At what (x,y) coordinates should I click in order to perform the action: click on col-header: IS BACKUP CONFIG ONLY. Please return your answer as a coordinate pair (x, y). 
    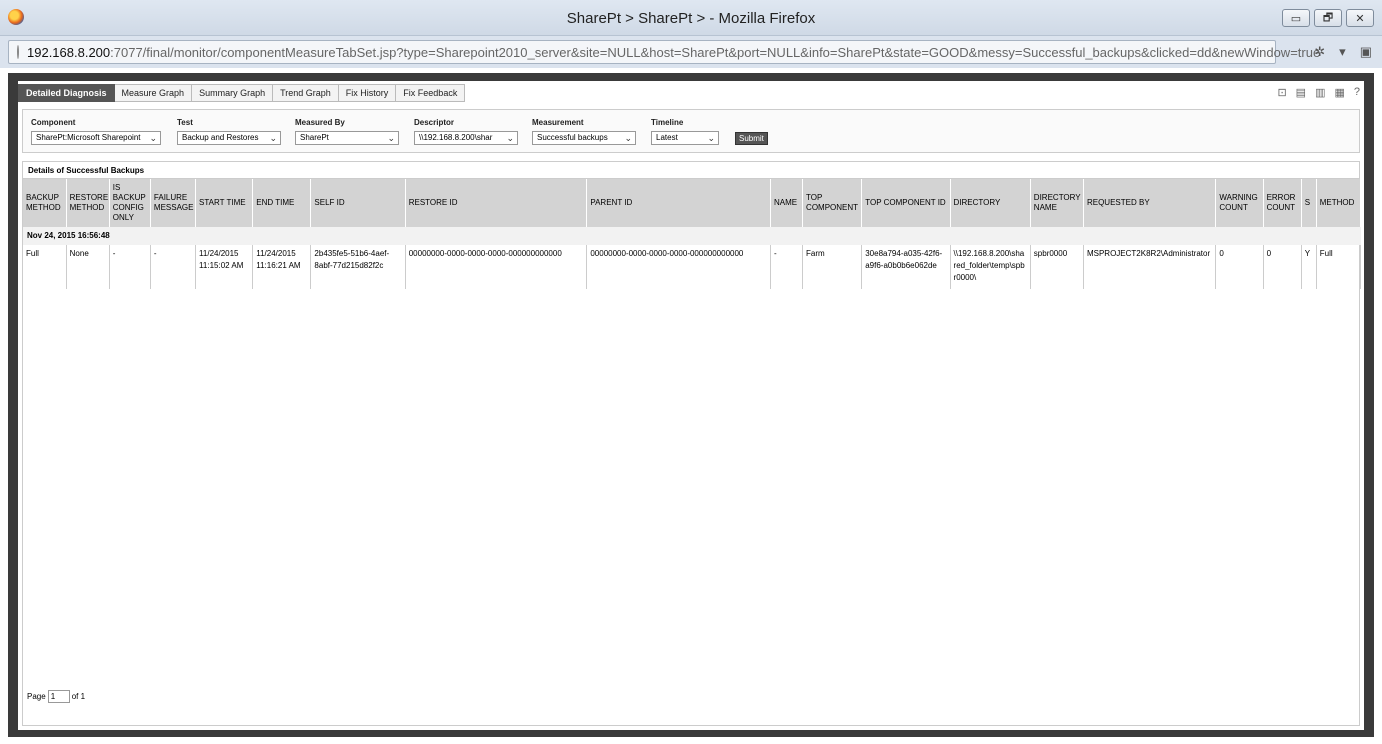
    Looking at the image, I should click on (130, 203).